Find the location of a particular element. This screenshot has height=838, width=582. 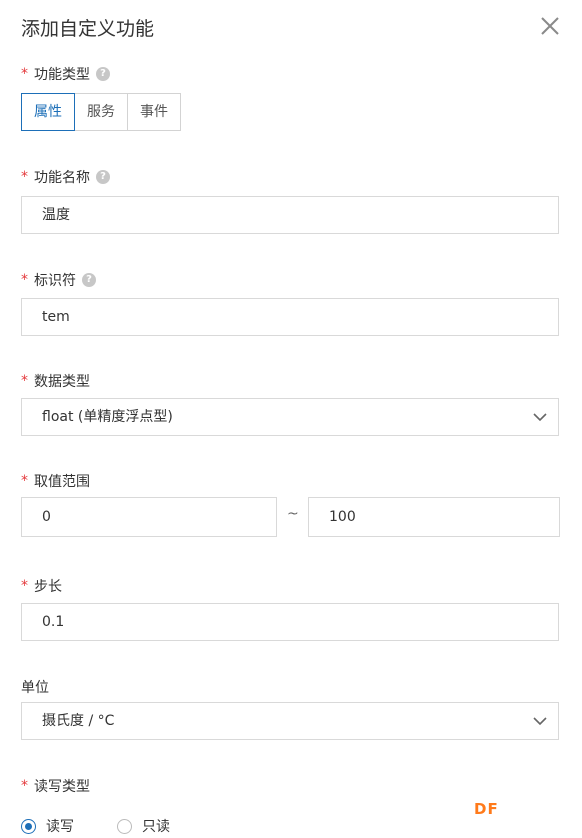

function-type-property: 属性 is located at coordinates (48, 112).